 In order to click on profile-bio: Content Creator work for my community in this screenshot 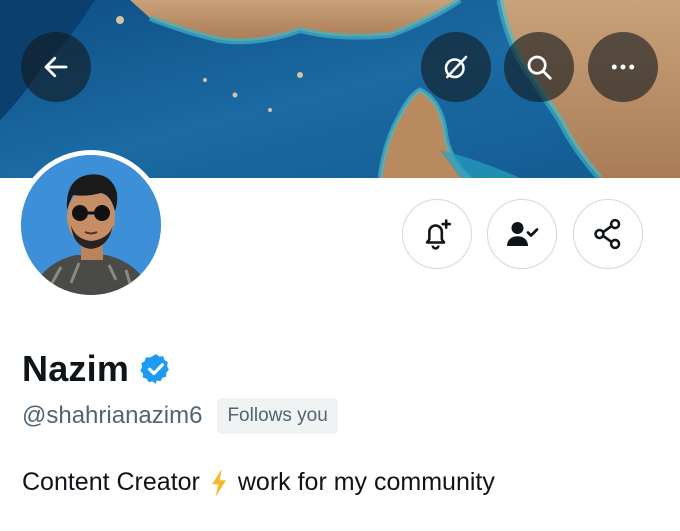, I will do `click(258, 482)`.